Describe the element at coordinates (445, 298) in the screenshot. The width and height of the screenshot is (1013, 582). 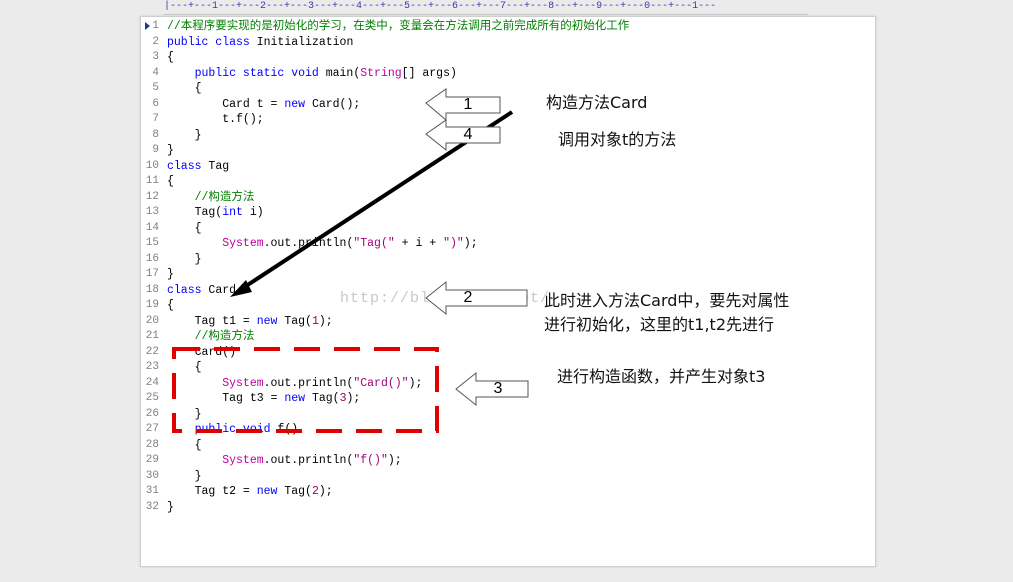
I see `watermark: http://blog.csdn.net/` at that location.